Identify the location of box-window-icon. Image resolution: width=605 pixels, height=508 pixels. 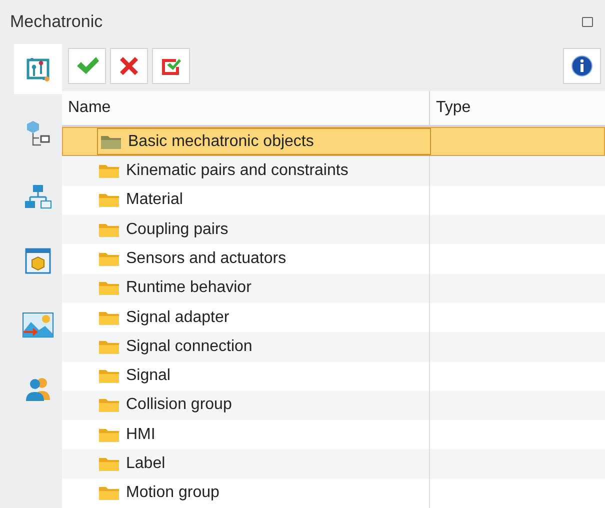
(38, 261).